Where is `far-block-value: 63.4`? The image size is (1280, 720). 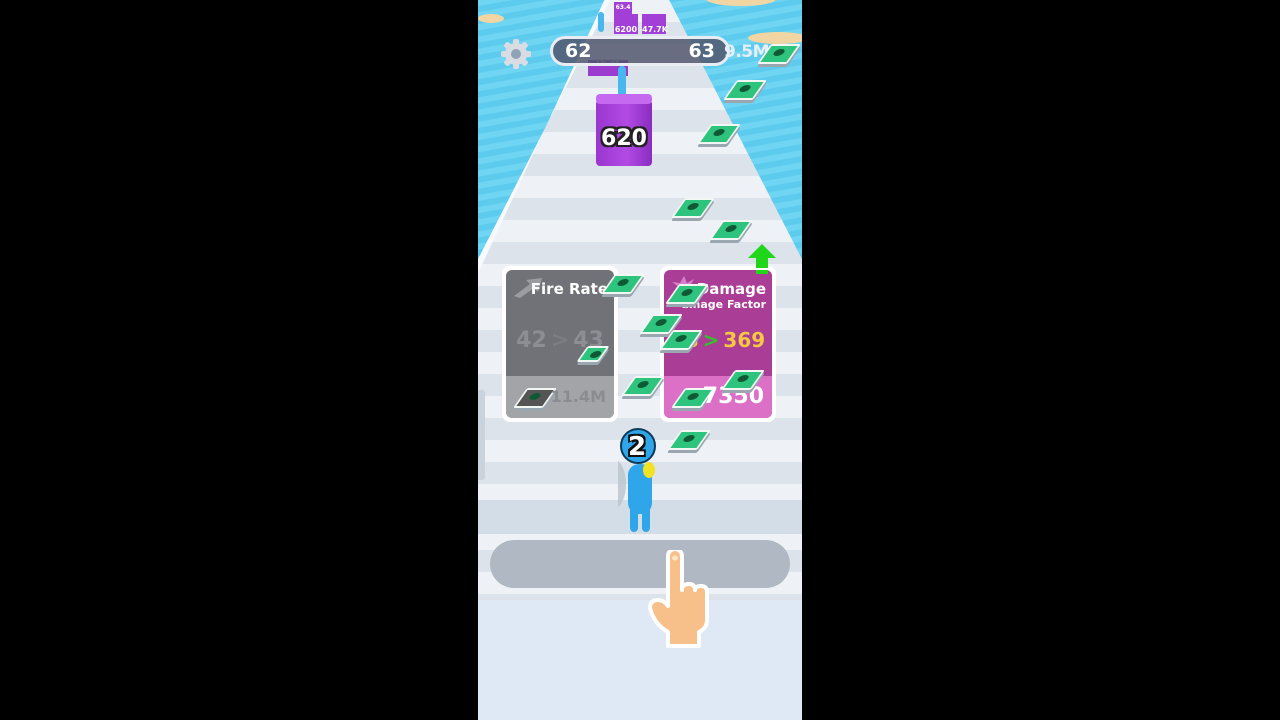 far-block-value: 63.4 is located at coordinates (623, 7).